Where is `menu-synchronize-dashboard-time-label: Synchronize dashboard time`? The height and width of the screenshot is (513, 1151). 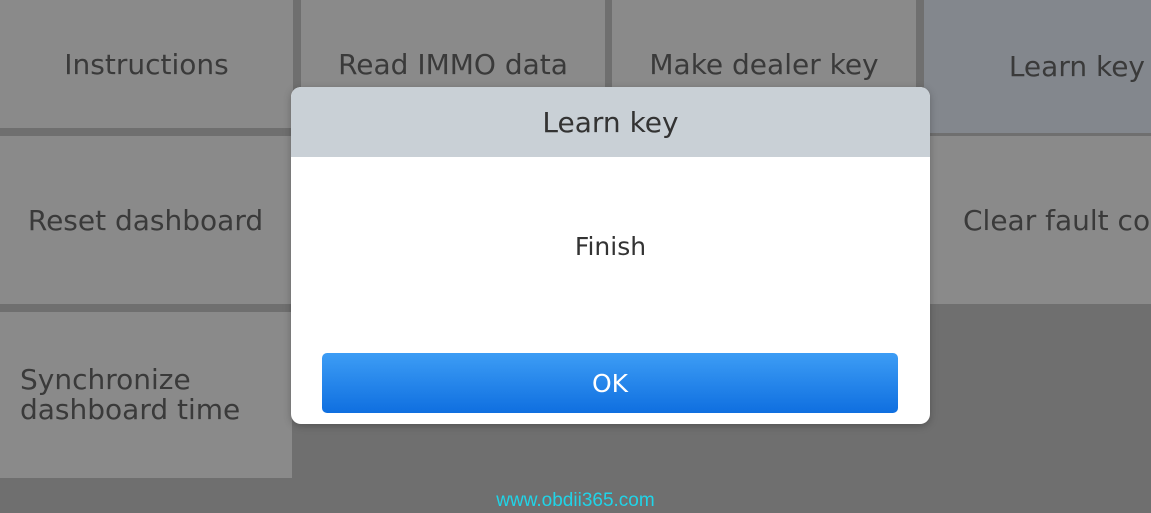 menu-synchronize-dashboard-time-label: Synchronize dashboard time is located at coordinates (130, 394).